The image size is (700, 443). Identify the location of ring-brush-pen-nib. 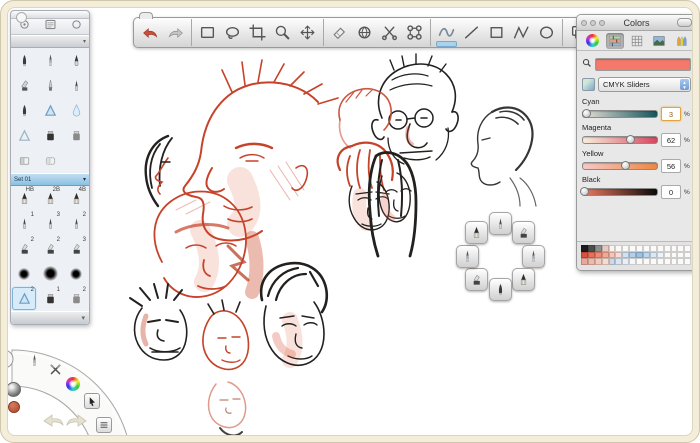
(500, 289).